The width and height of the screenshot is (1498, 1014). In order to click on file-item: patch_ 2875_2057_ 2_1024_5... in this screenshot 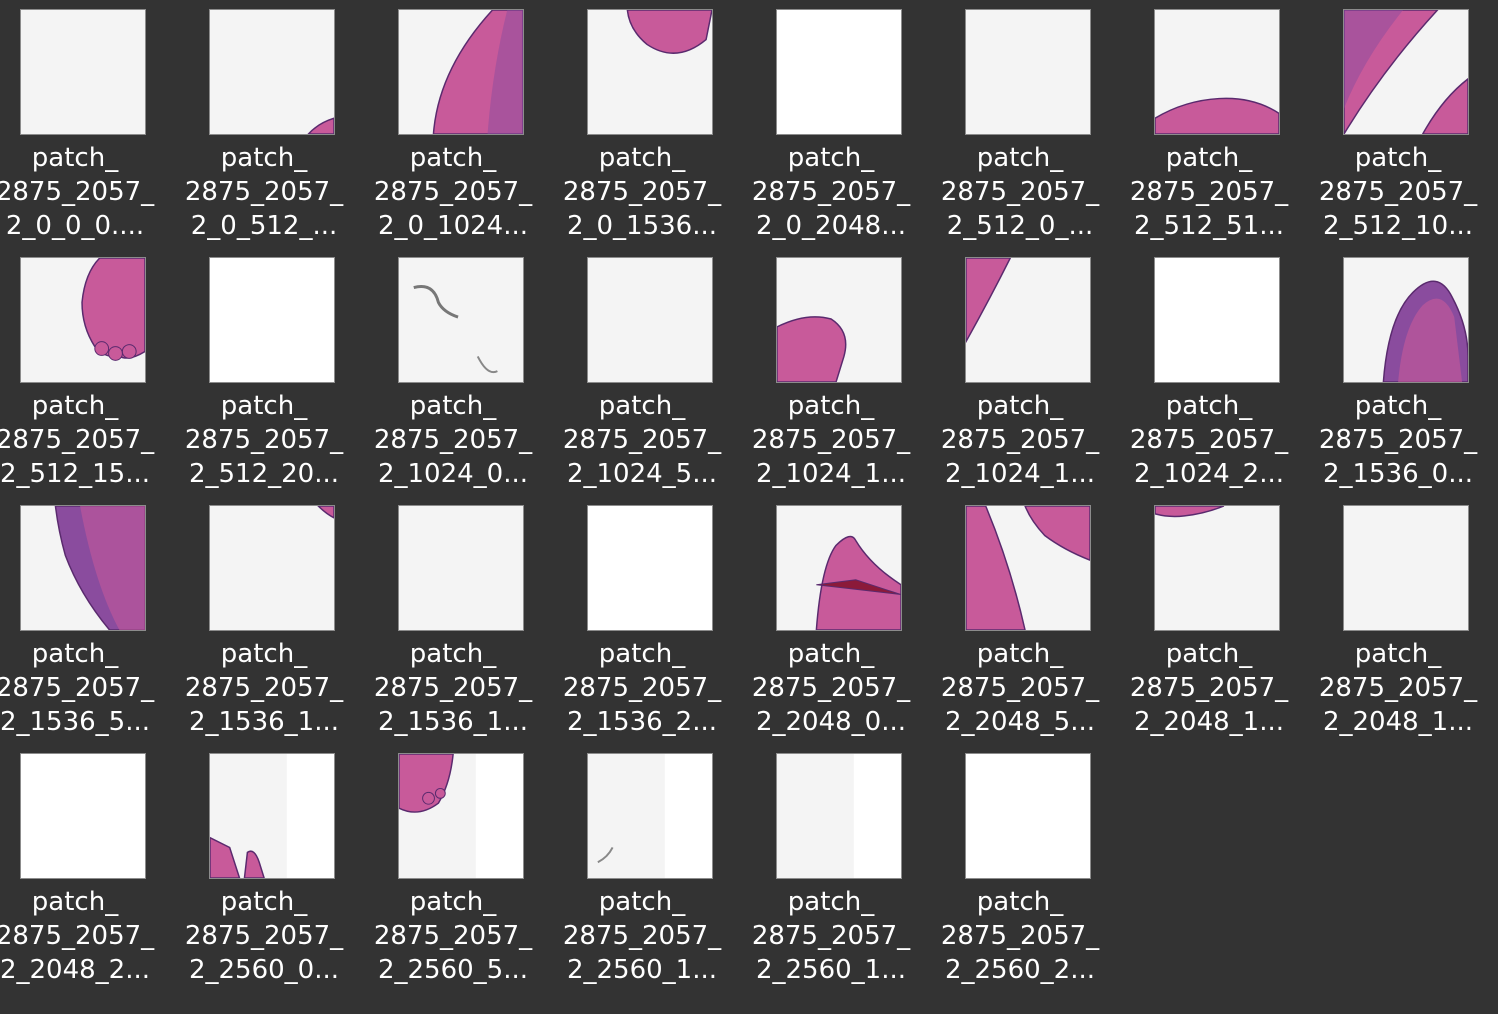, I will do `click(651, 377)`.